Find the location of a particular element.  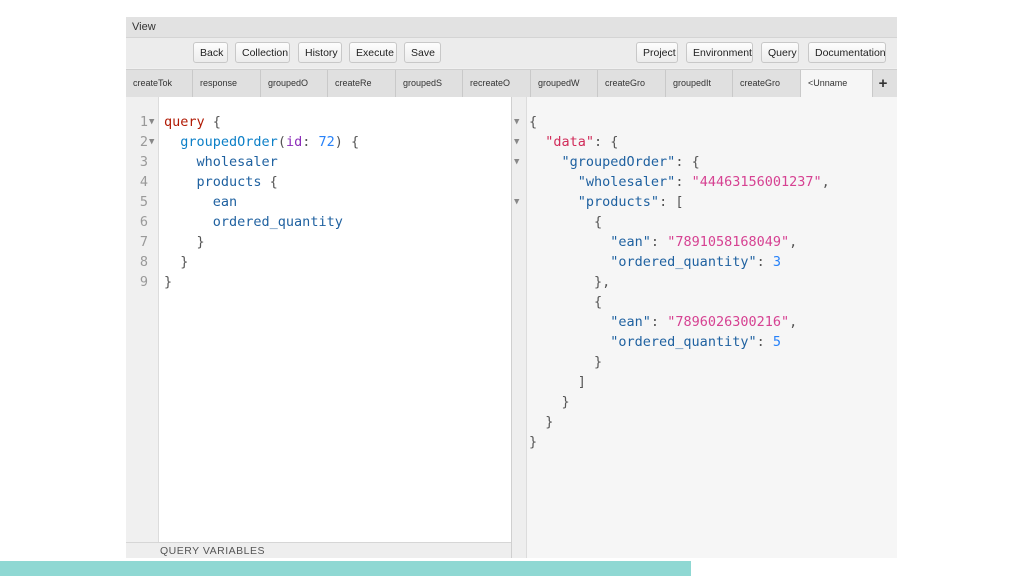

tab-9: createGro is located at coordinates (767, 83).